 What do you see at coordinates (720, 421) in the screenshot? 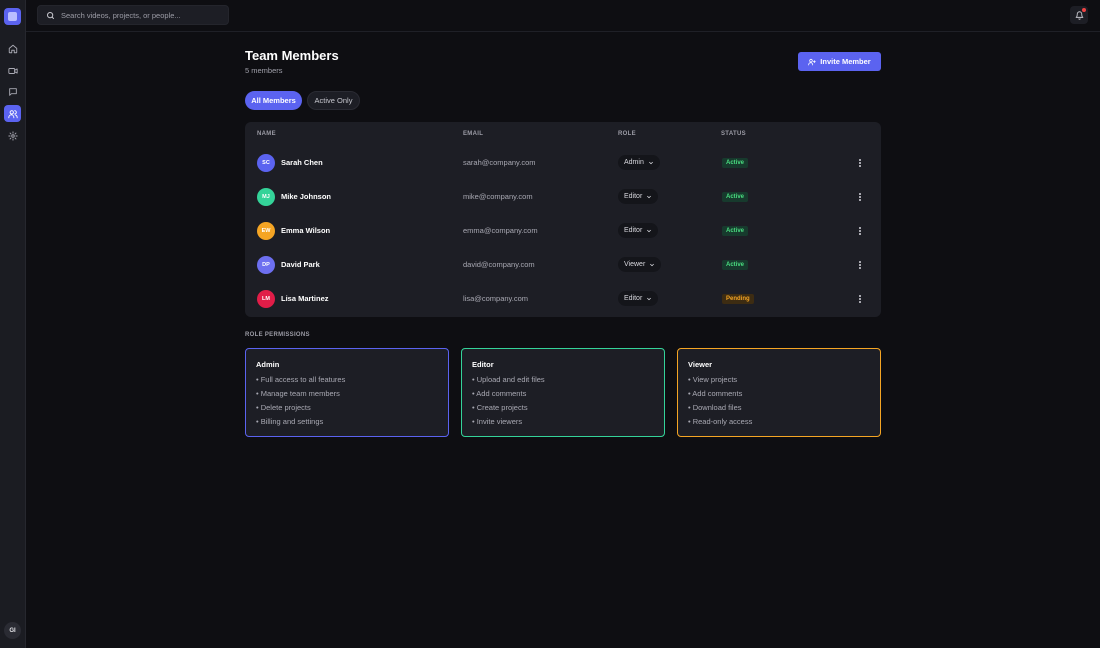
I see `permission-item: • Read-only access` at bounding box center [720, 421].